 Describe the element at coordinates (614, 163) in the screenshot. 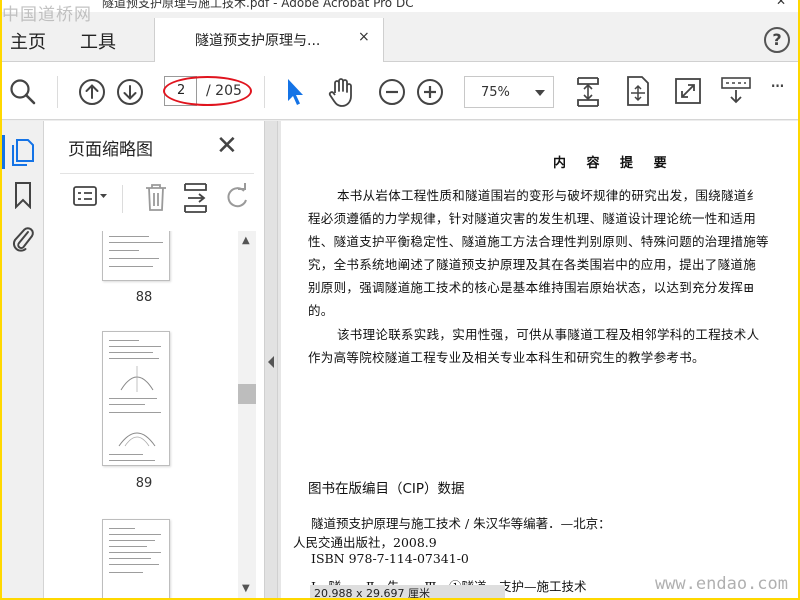

I see `page-heading: 内 容 提 要` at that location.